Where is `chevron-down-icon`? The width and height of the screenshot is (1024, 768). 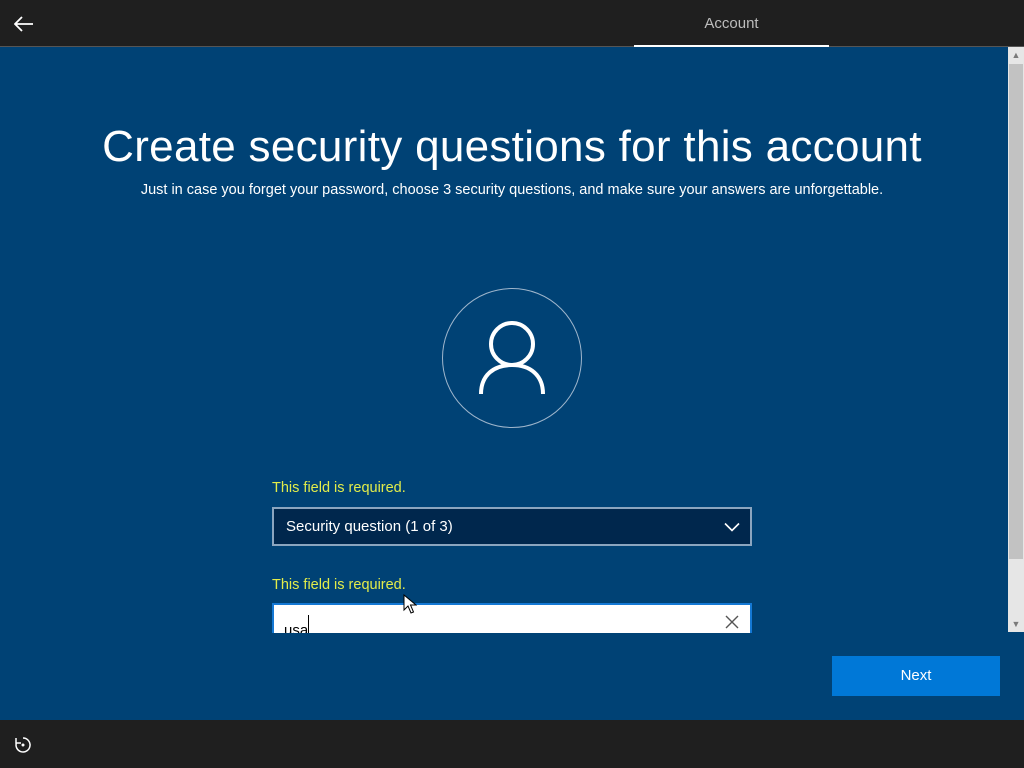 chevron-down-icon is located at coordinates (732, 527).